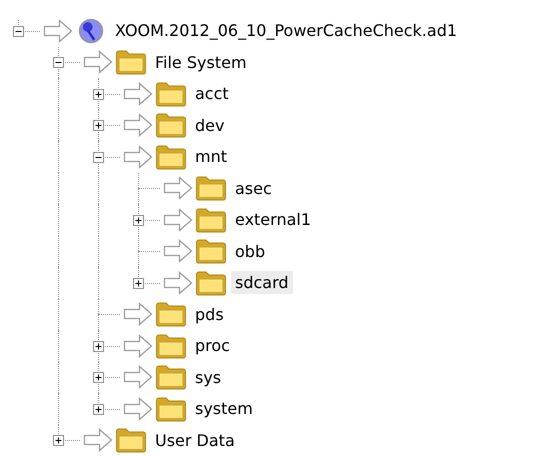 The width and height of the screenshot is (542, 456). I want to click on tree-item: dev, so click(209, 125).